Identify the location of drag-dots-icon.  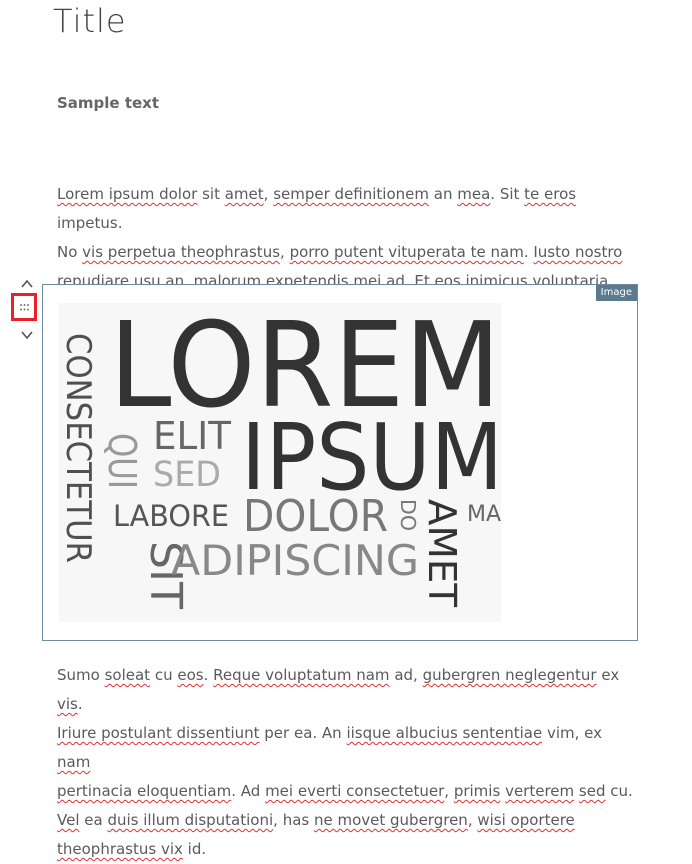
(24, 307).